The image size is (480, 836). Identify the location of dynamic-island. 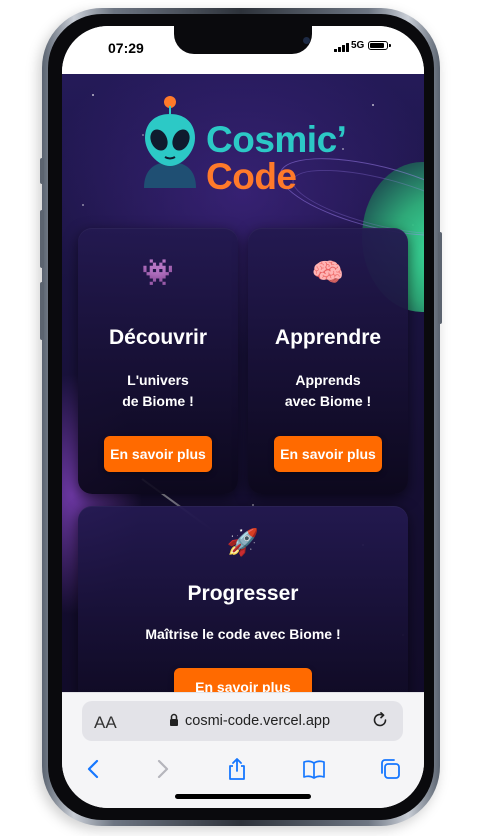
(243, 40).